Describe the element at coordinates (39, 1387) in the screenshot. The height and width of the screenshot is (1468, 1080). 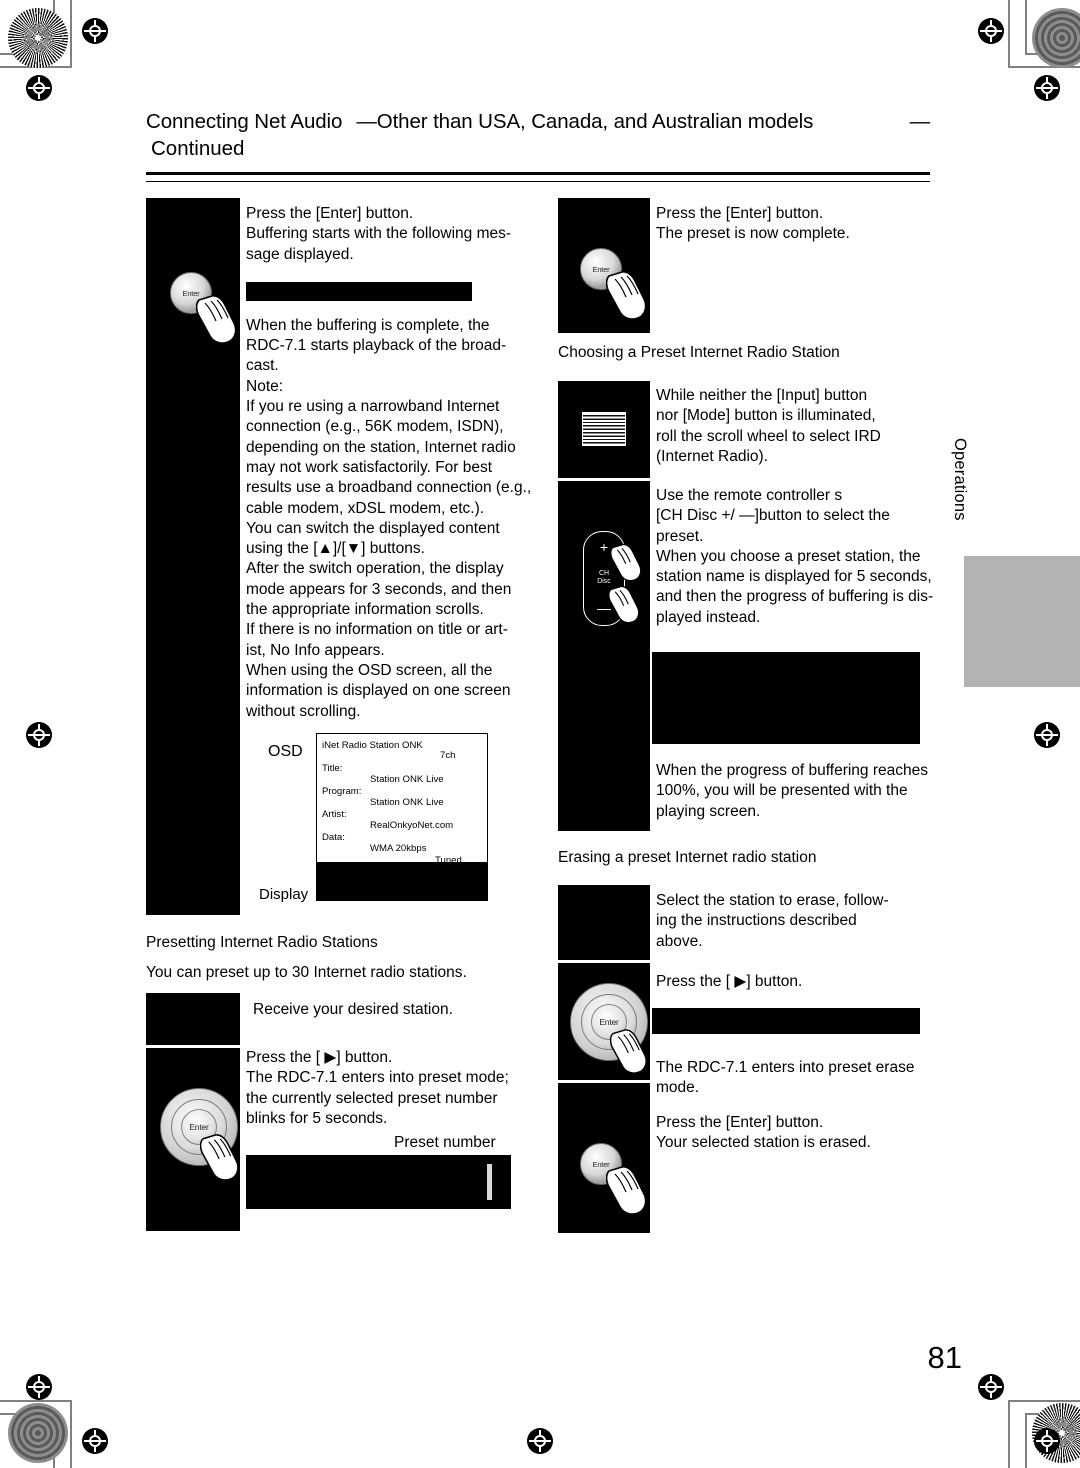
I see `registration-mark-bl-a` at that location.